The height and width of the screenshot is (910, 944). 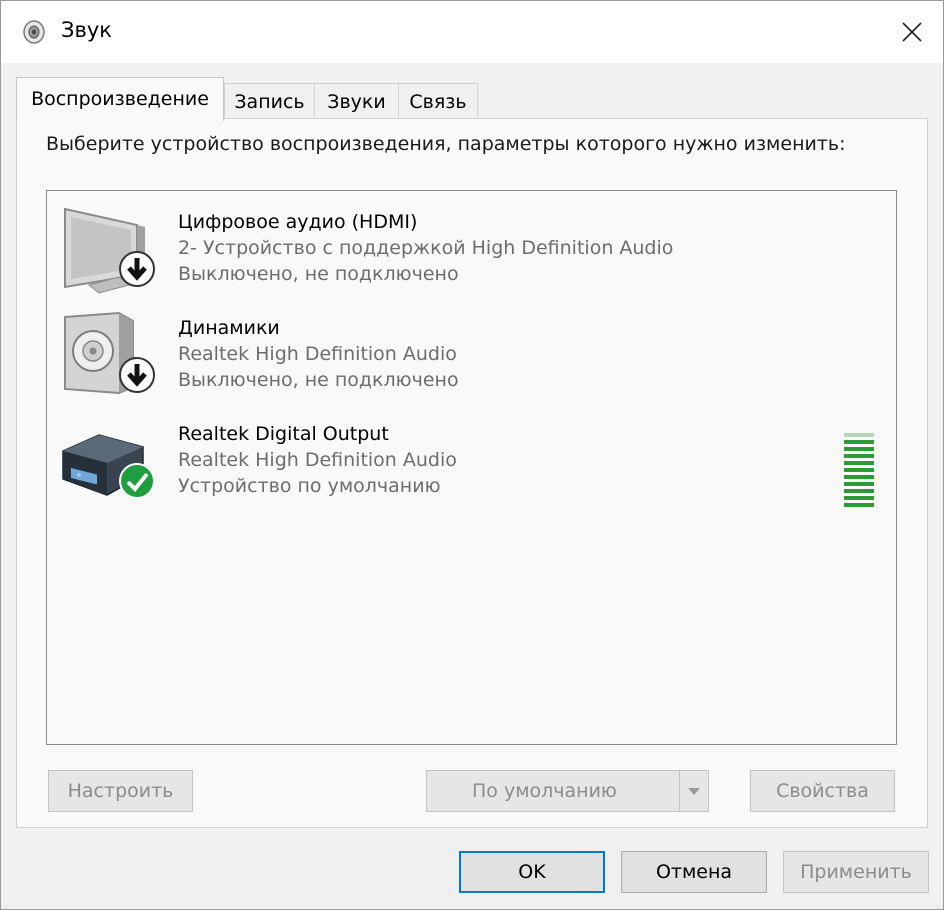 What do you see at coordinates (109, 361) in the screenshot?
I see `speaker-box-icon` at bounding box center [109, 361].